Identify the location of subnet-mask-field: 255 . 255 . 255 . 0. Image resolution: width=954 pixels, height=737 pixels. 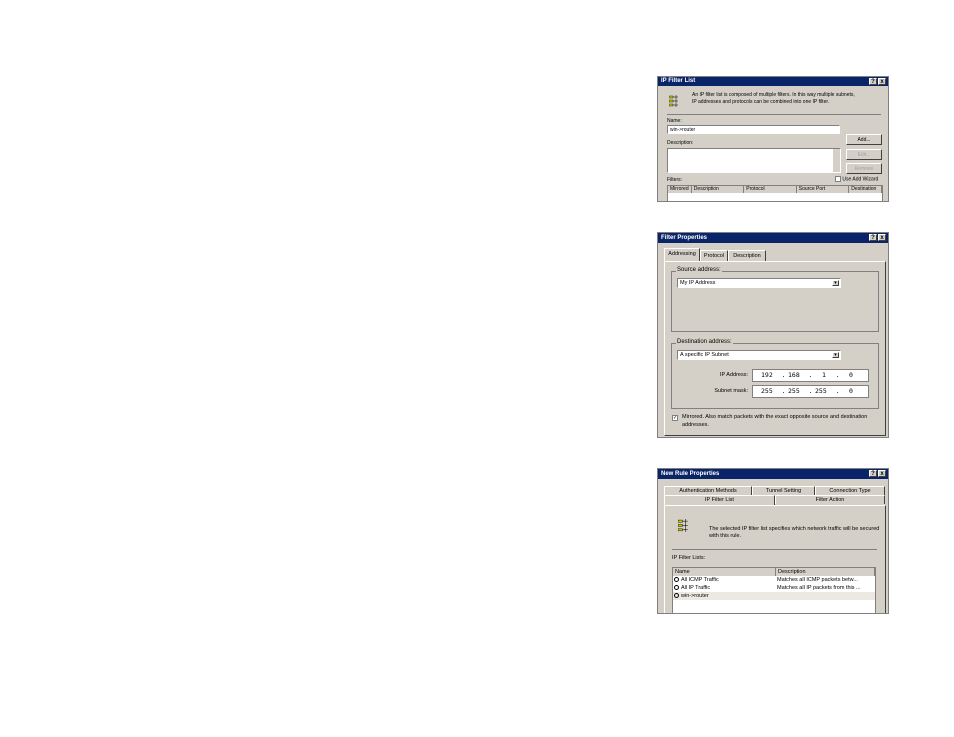
(810, 391).